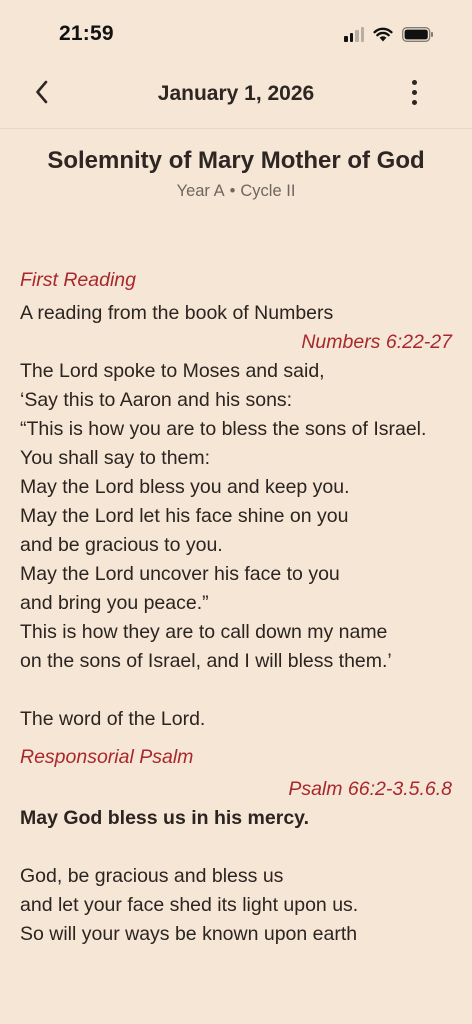  What do you see at coordinates (236, 160) in the screenshot?
I see `feast-title: Solemnity of Mary Mother of God` at bounding box center [236, 160].